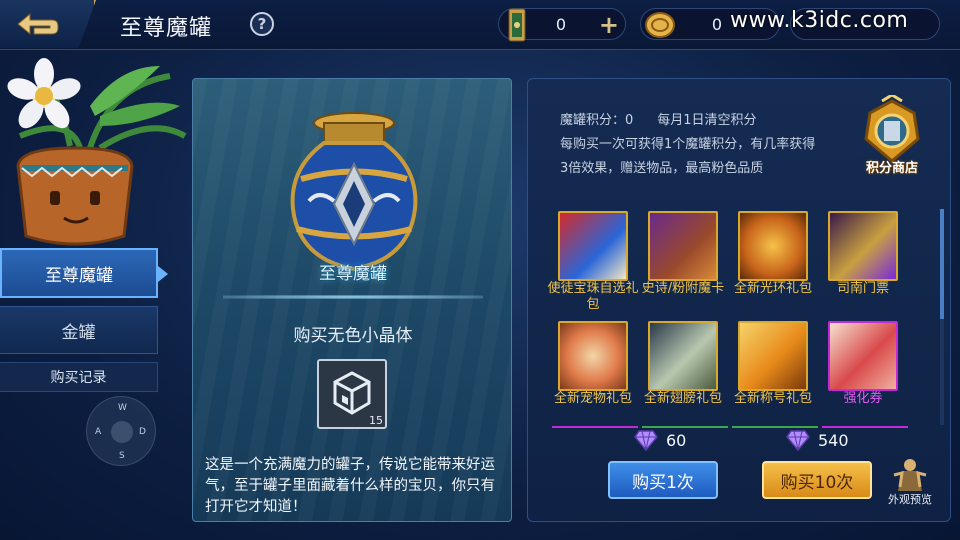 Image resolution: width=960 pixels, height=540 pixels. I want to click on preview-label: 外观预览, so click(910, 499).